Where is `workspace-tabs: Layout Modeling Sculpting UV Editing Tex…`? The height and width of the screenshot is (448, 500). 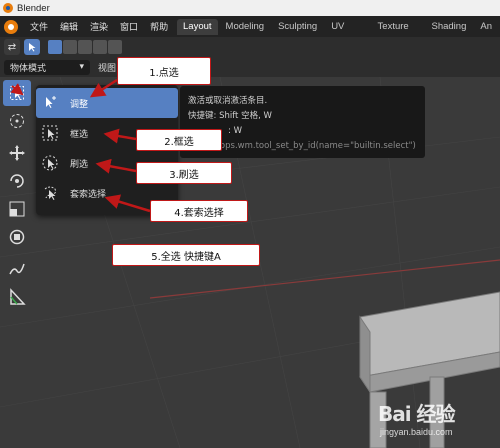 workspace-tabs: Layout Modeling Sculpting UV Editing Tex… is located at coordinates (338, 33).